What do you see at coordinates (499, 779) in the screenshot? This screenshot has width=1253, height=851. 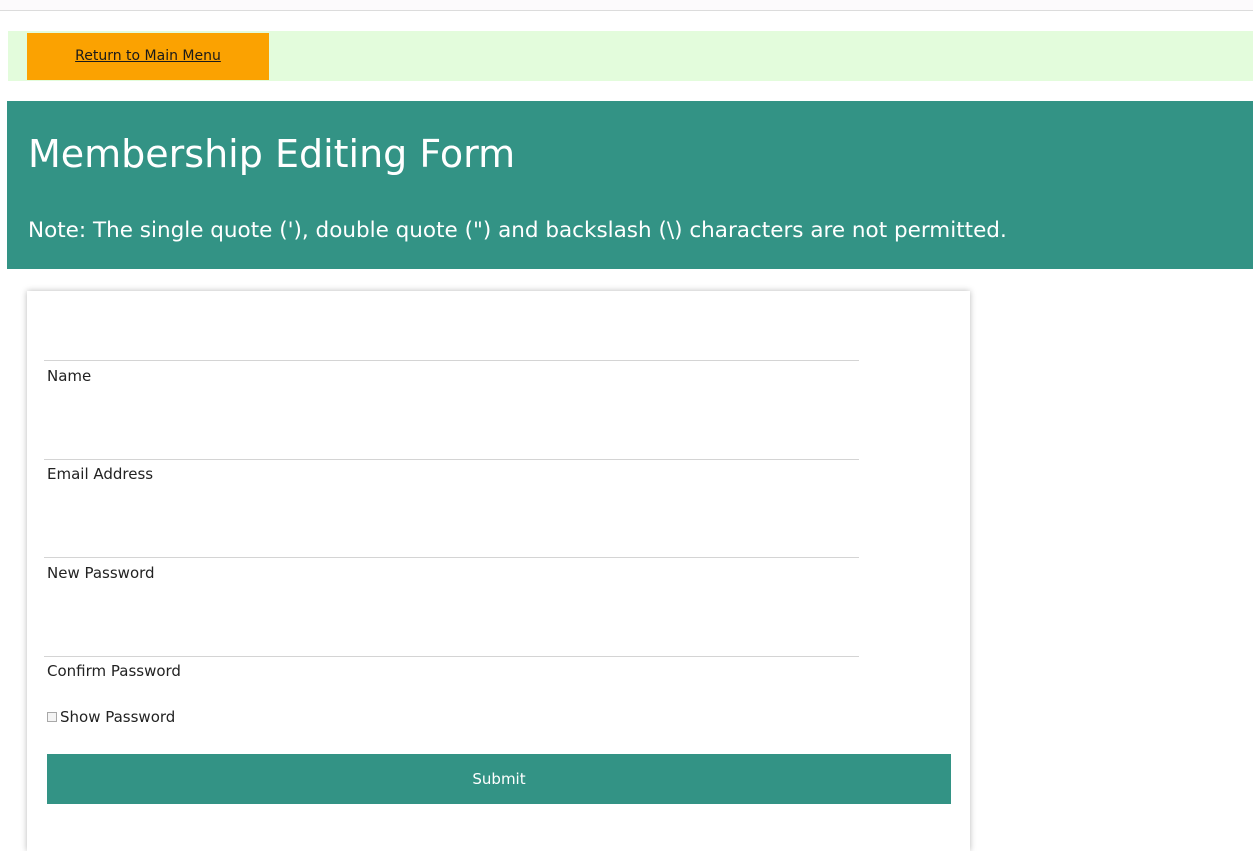 I see `submit-button: Submit` at bounding box center [499, 779].